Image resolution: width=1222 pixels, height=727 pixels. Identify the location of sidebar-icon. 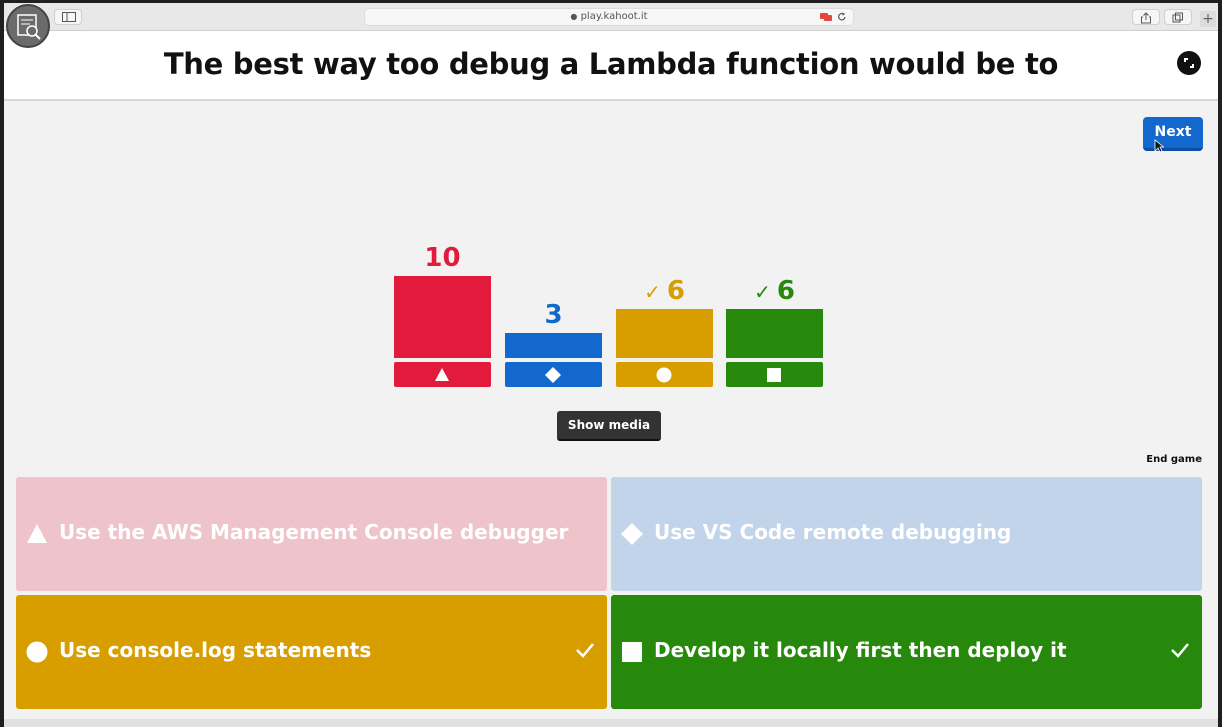
(69, 17).